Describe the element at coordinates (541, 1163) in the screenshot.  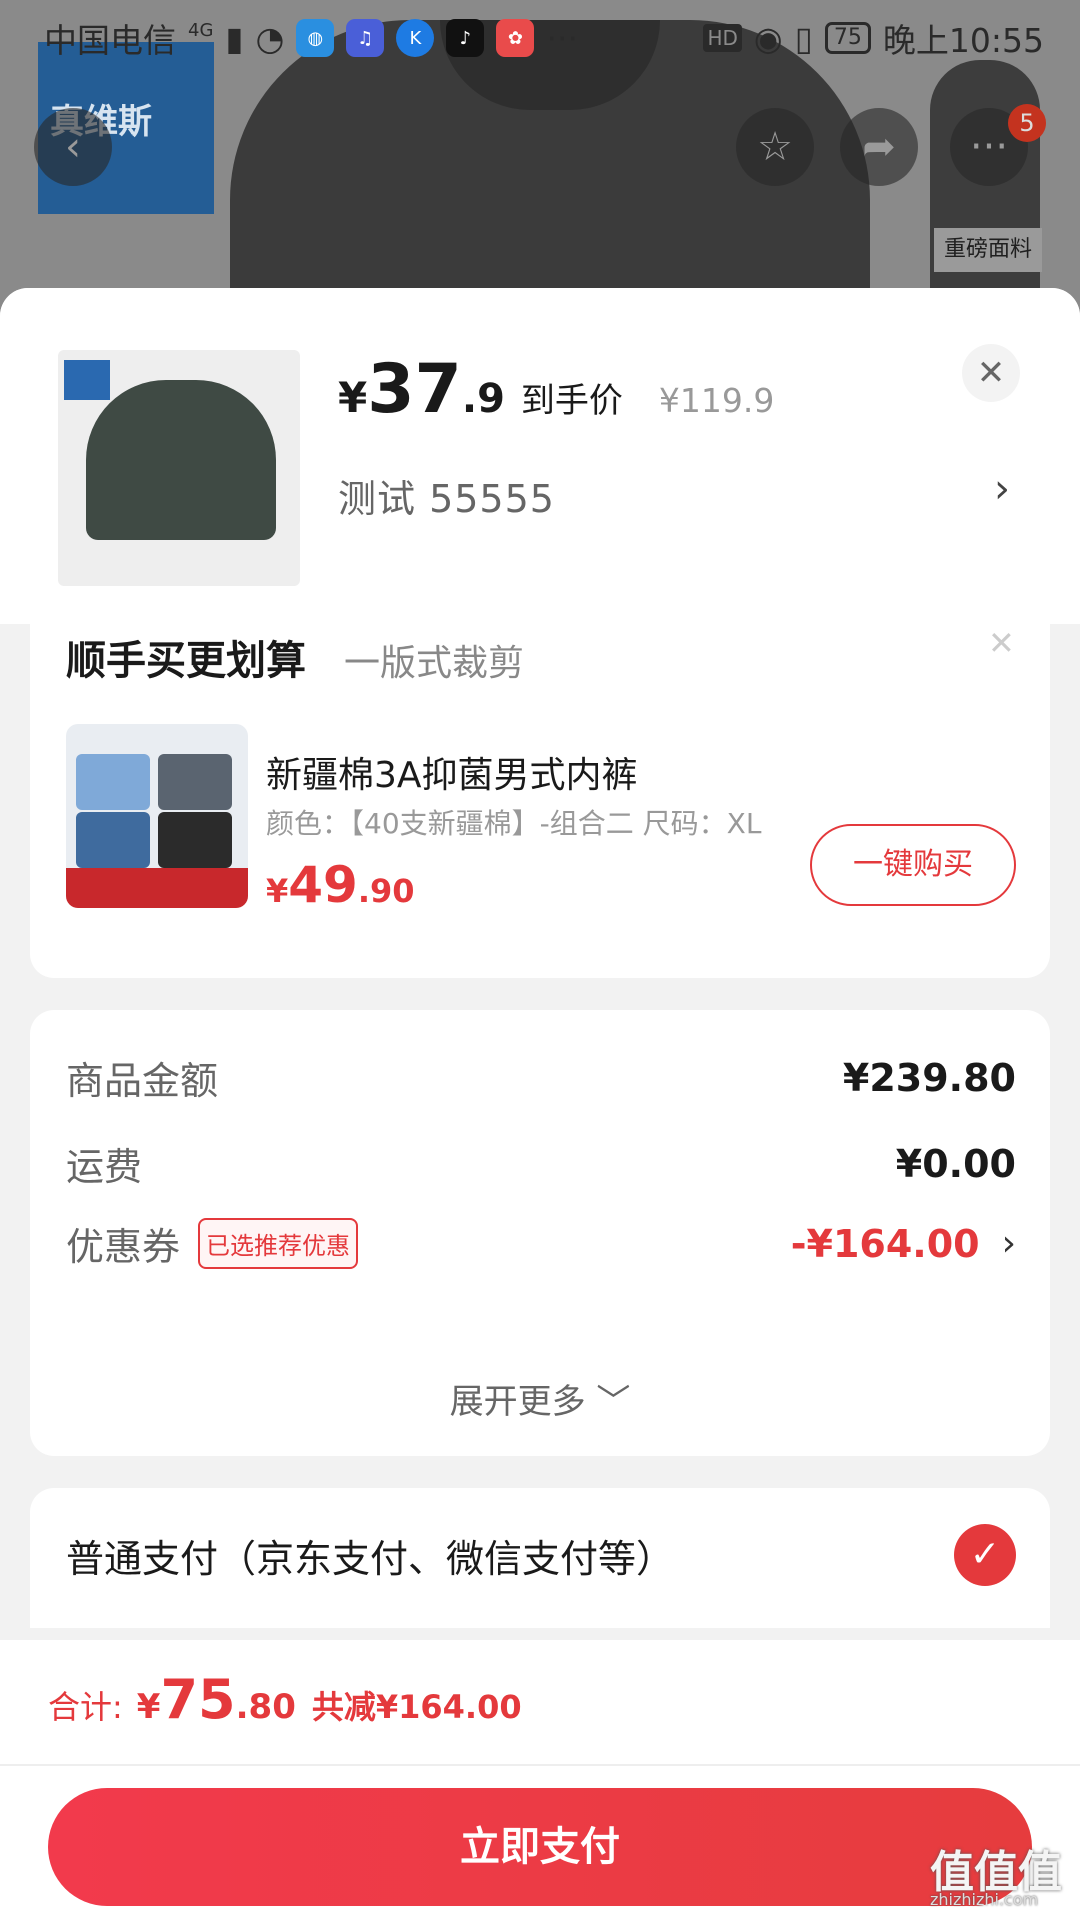
I see `shipping-row: 运费 ¥0.00` at that location.